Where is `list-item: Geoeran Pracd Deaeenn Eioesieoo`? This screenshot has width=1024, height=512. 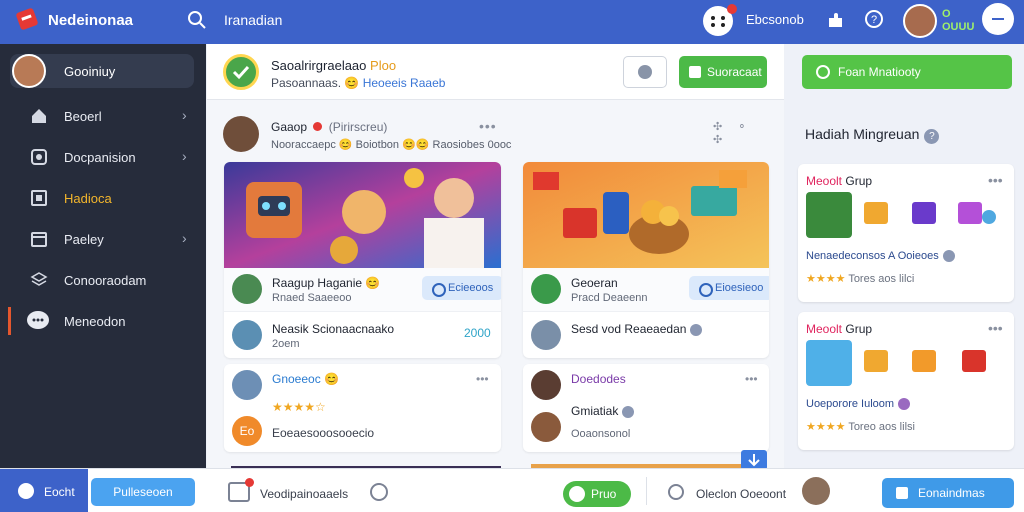
list-item: Geoeran Pracd Deaeenn Eioesieoo is located at coordinates (646, 290).